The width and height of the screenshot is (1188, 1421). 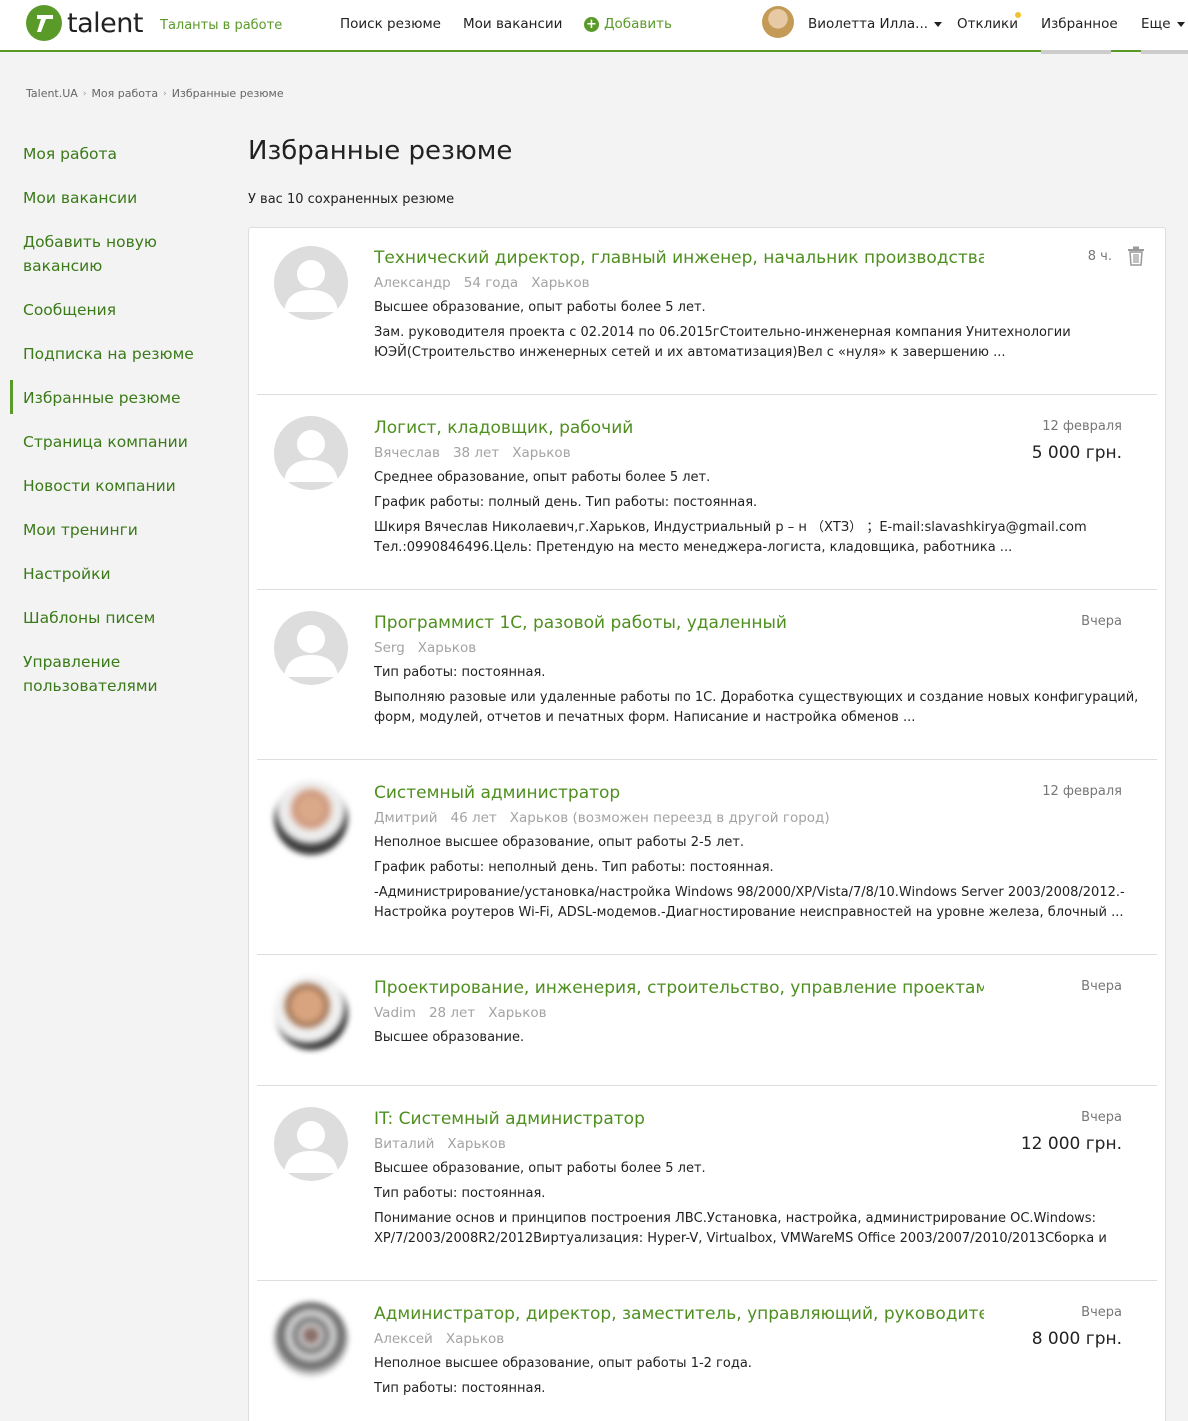 I want to click on trash-icon, so click(x=1136, y=256).